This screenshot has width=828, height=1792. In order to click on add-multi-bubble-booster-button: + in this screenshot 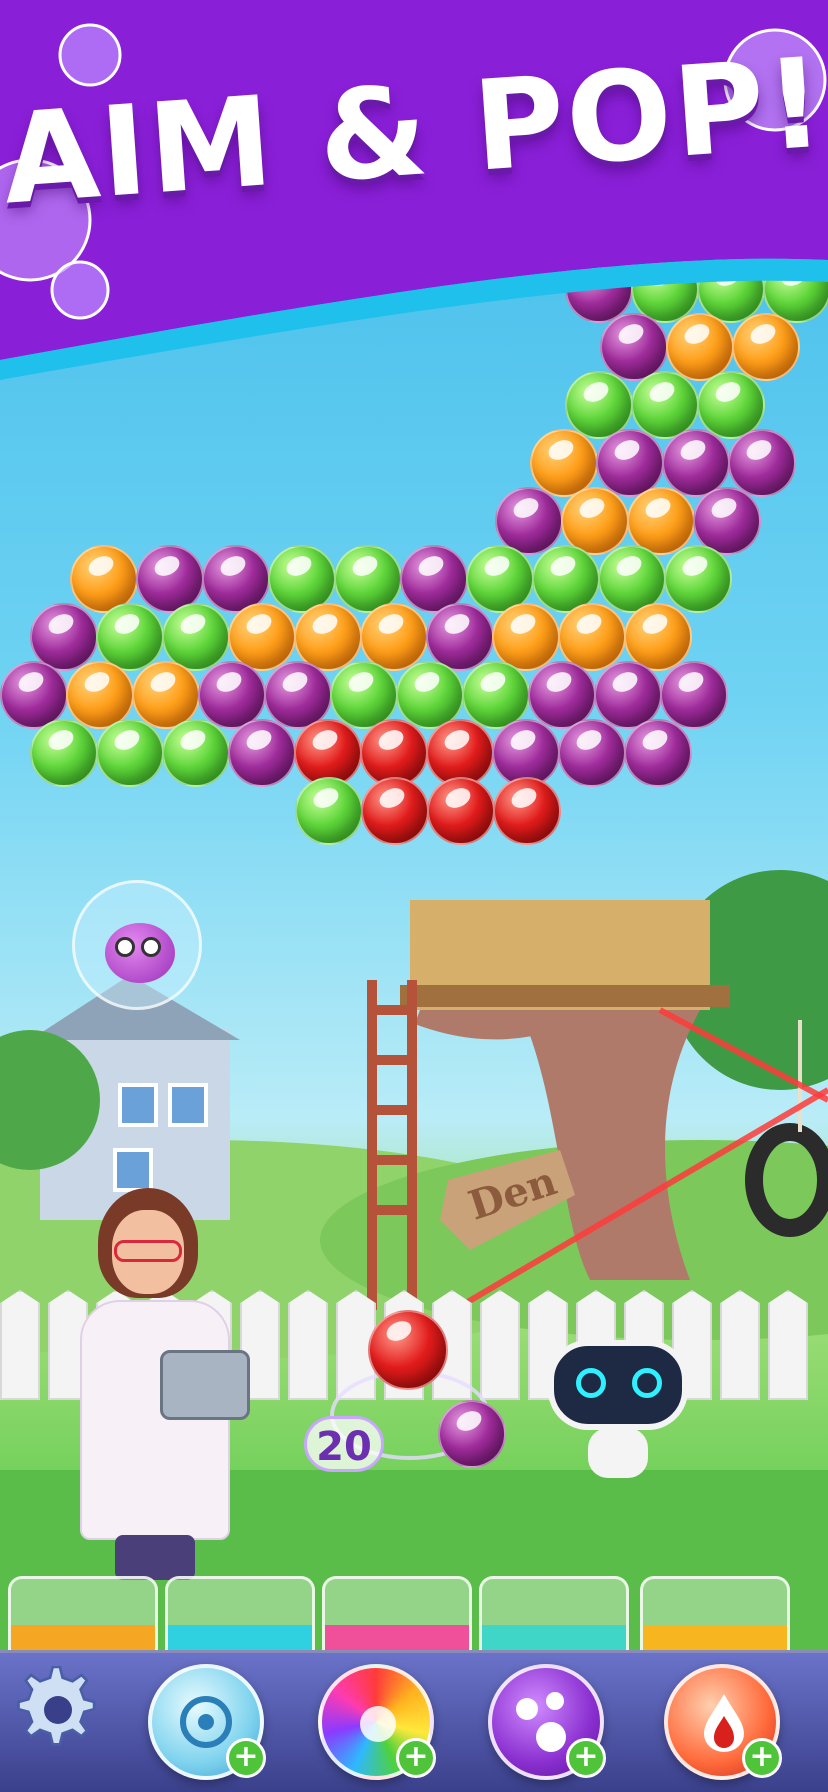, I will do `click(586, 1758)`.